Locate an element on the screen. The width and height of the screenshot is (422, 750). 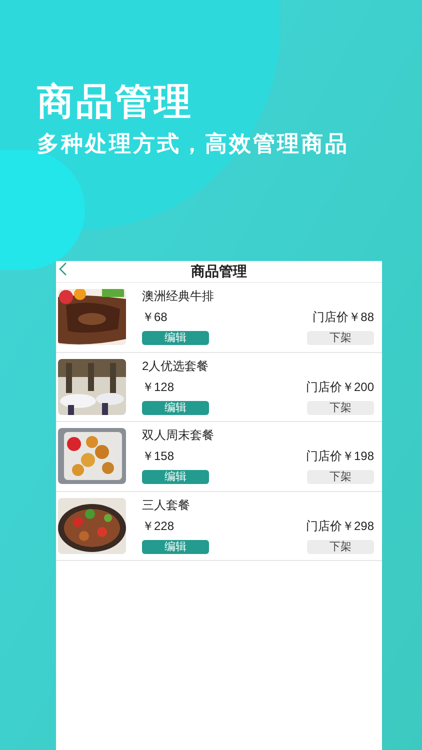
store-price: 门店价￥298 is located at coordinates (340, 525).